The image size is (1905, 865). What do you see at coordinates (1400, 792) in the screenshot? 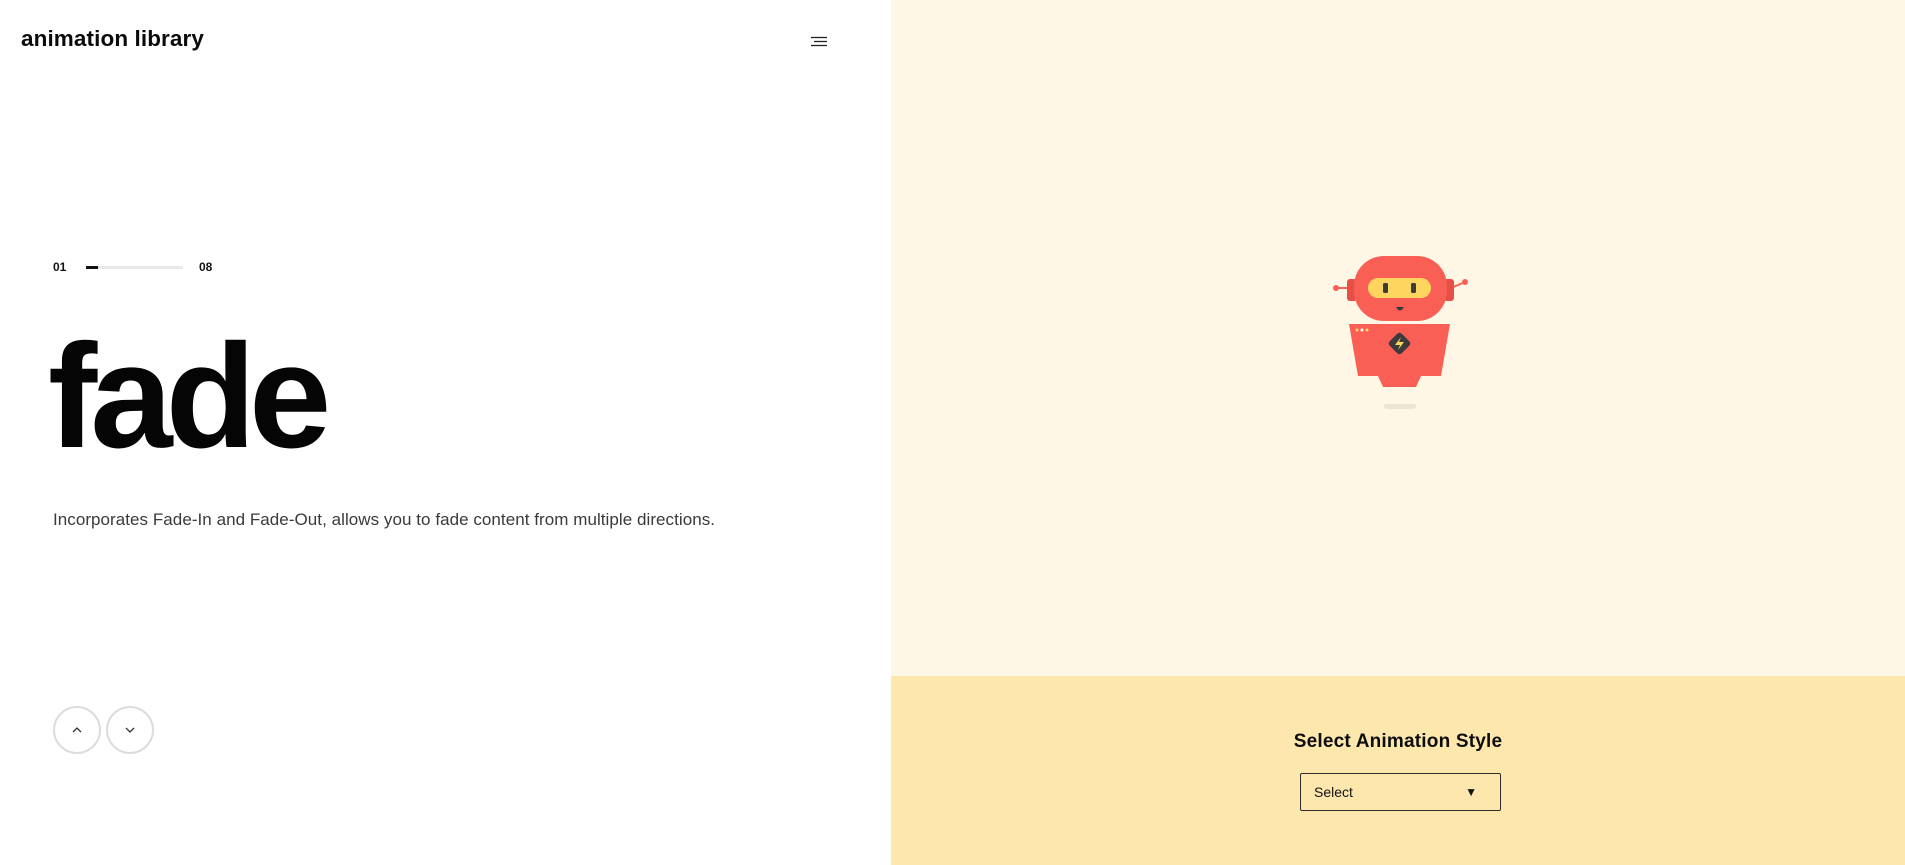
I see `animation-style-select: Select ▼` at bounding box center [1400, 792].